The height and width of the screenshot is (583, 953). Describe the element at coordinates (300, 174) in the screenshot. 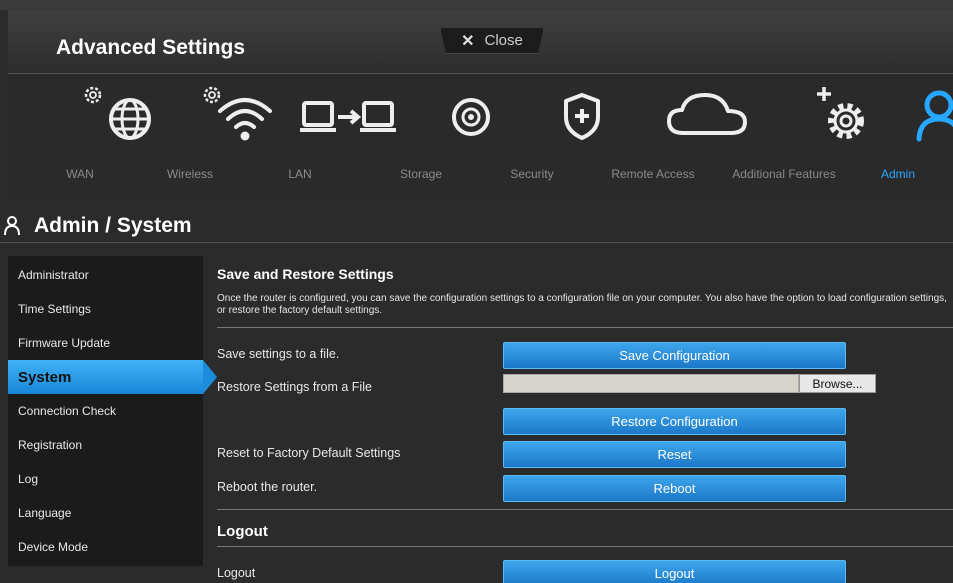

I see `nav-label-lan: LAN` at that location.